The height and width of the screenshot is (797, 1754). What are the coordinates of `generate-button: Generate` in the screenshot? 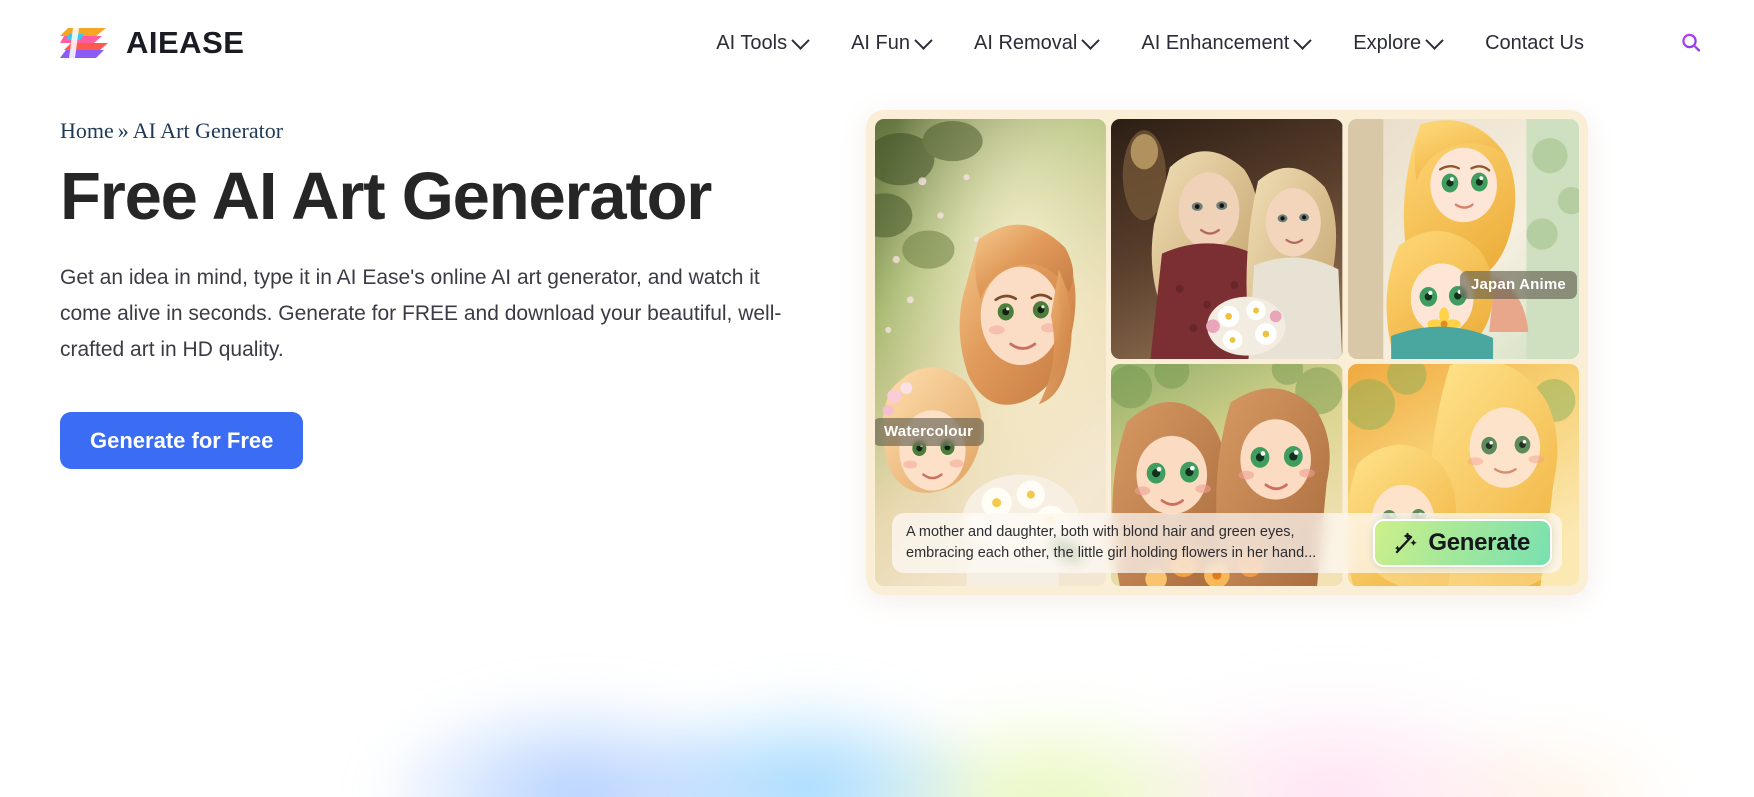 It's located at (1462, 543).